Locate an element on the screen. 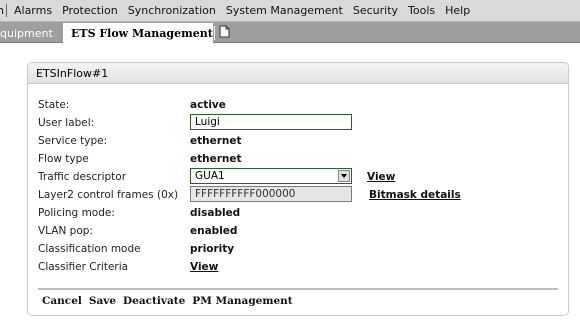 The height and width of the screenshot is (322, 580). traffic-descriptor-selected: GUA1 is located at coordinates (210, 176).